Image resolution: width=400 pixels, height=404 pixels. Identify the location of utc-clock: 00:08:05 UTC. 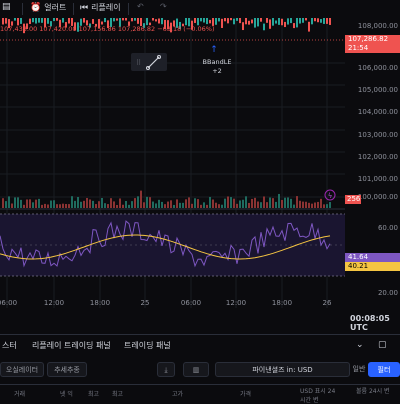
(375, 323).